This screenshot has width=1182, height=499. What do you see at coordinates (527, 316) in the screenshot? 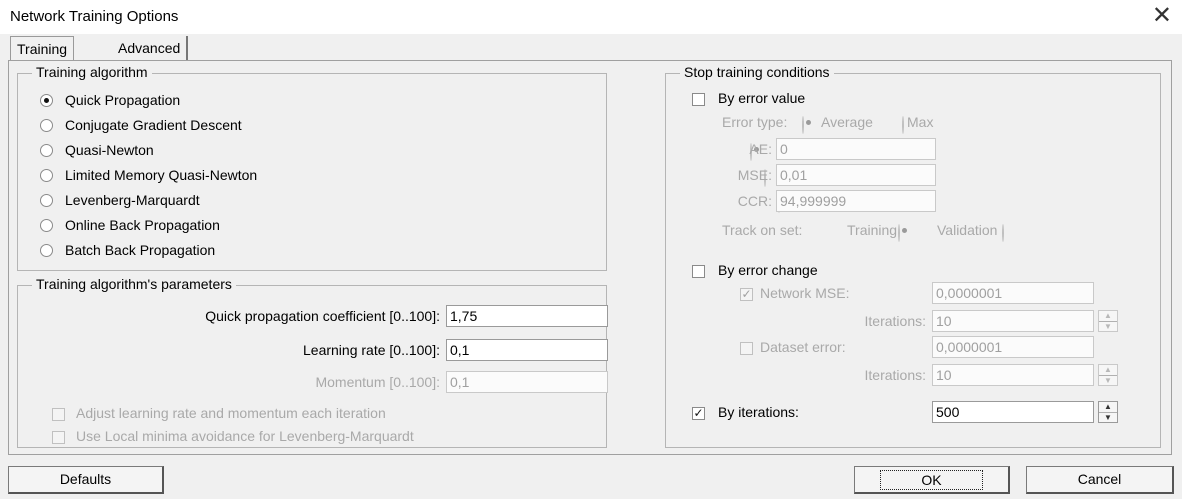
I see `qp-coefficient-input: 1,75` at bounding box center [527, 316].